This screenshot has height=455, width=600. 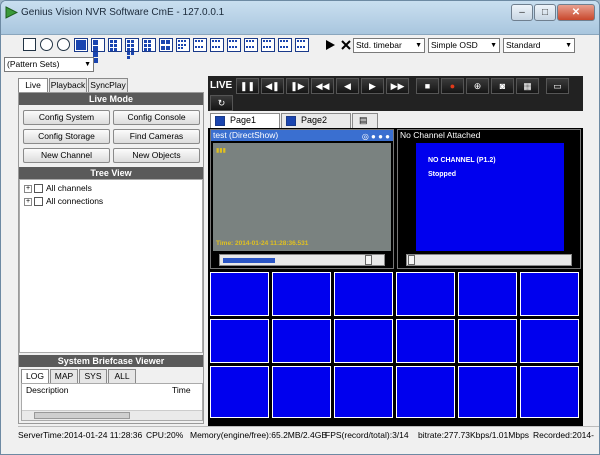 I want to click on camera-video: ▮▮▮ Time: 2014-01-24 11:28:36.531, so click(x=302, y=197).